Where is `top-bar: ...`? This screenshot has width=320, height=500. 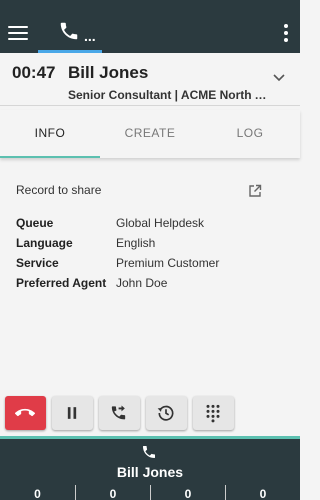
top-bar: ... is located at coordinates (150, 26).